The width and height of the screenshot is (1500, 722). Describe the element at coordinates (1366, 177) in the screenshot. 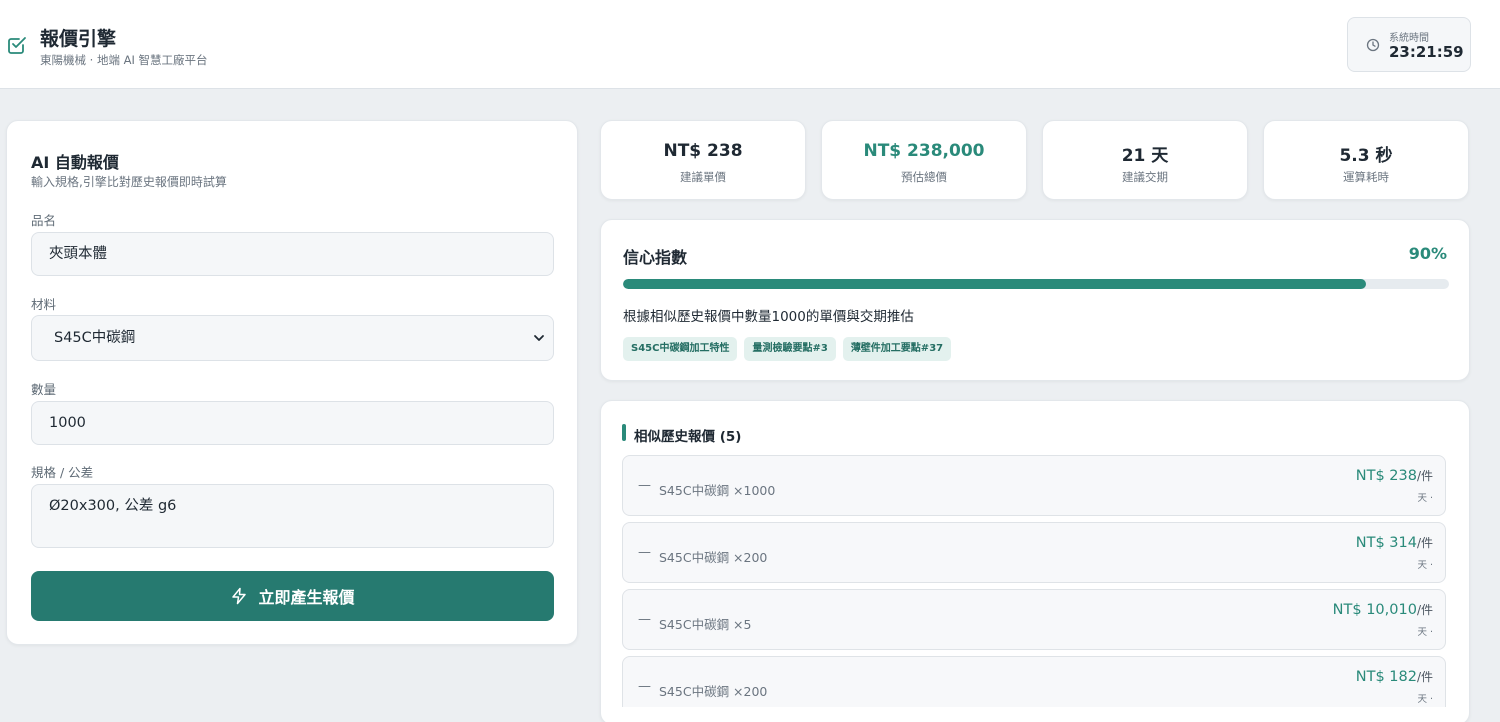

I see `stat-label: 運算耗時` at that location.